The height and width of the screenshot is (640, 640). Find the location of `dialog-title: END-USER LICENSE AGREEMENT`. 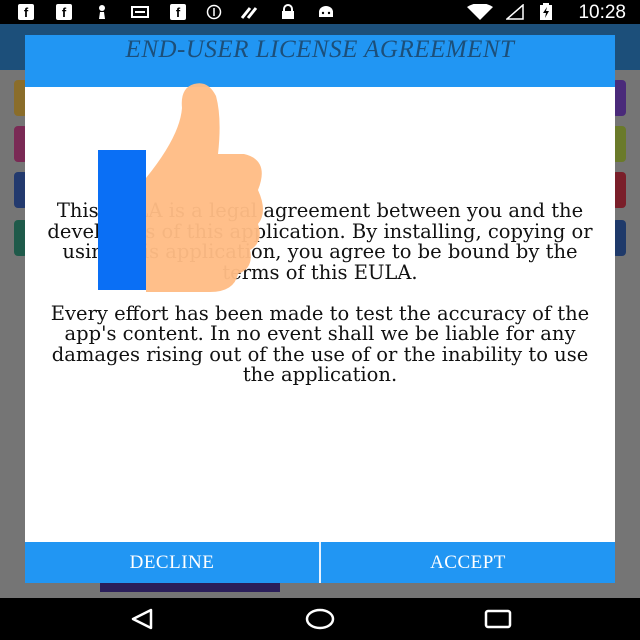

dialog-title: END-USER LICENSE AGREEMENT is located at coordinates (320, 49).